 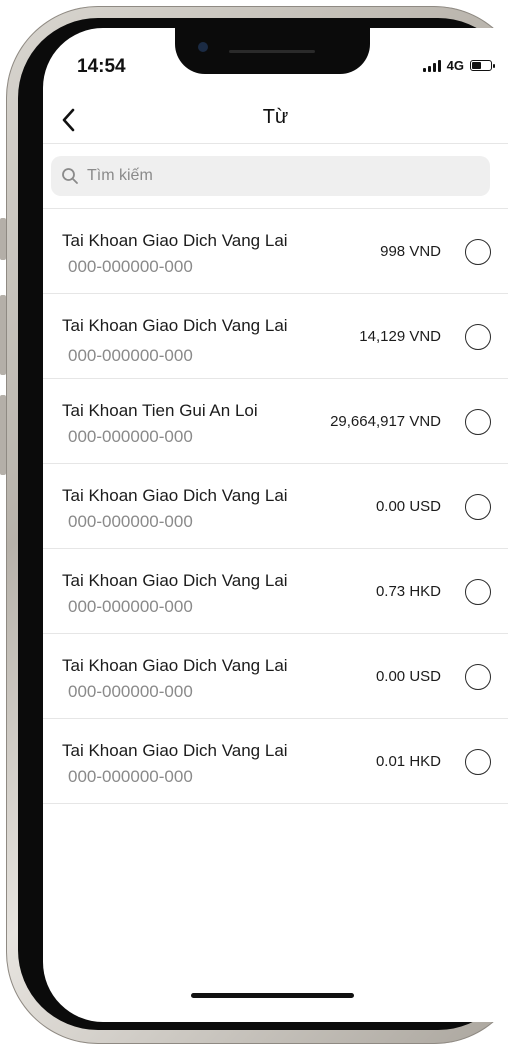 I want to click on side-button-volume-up, so click(x=3, y=335).